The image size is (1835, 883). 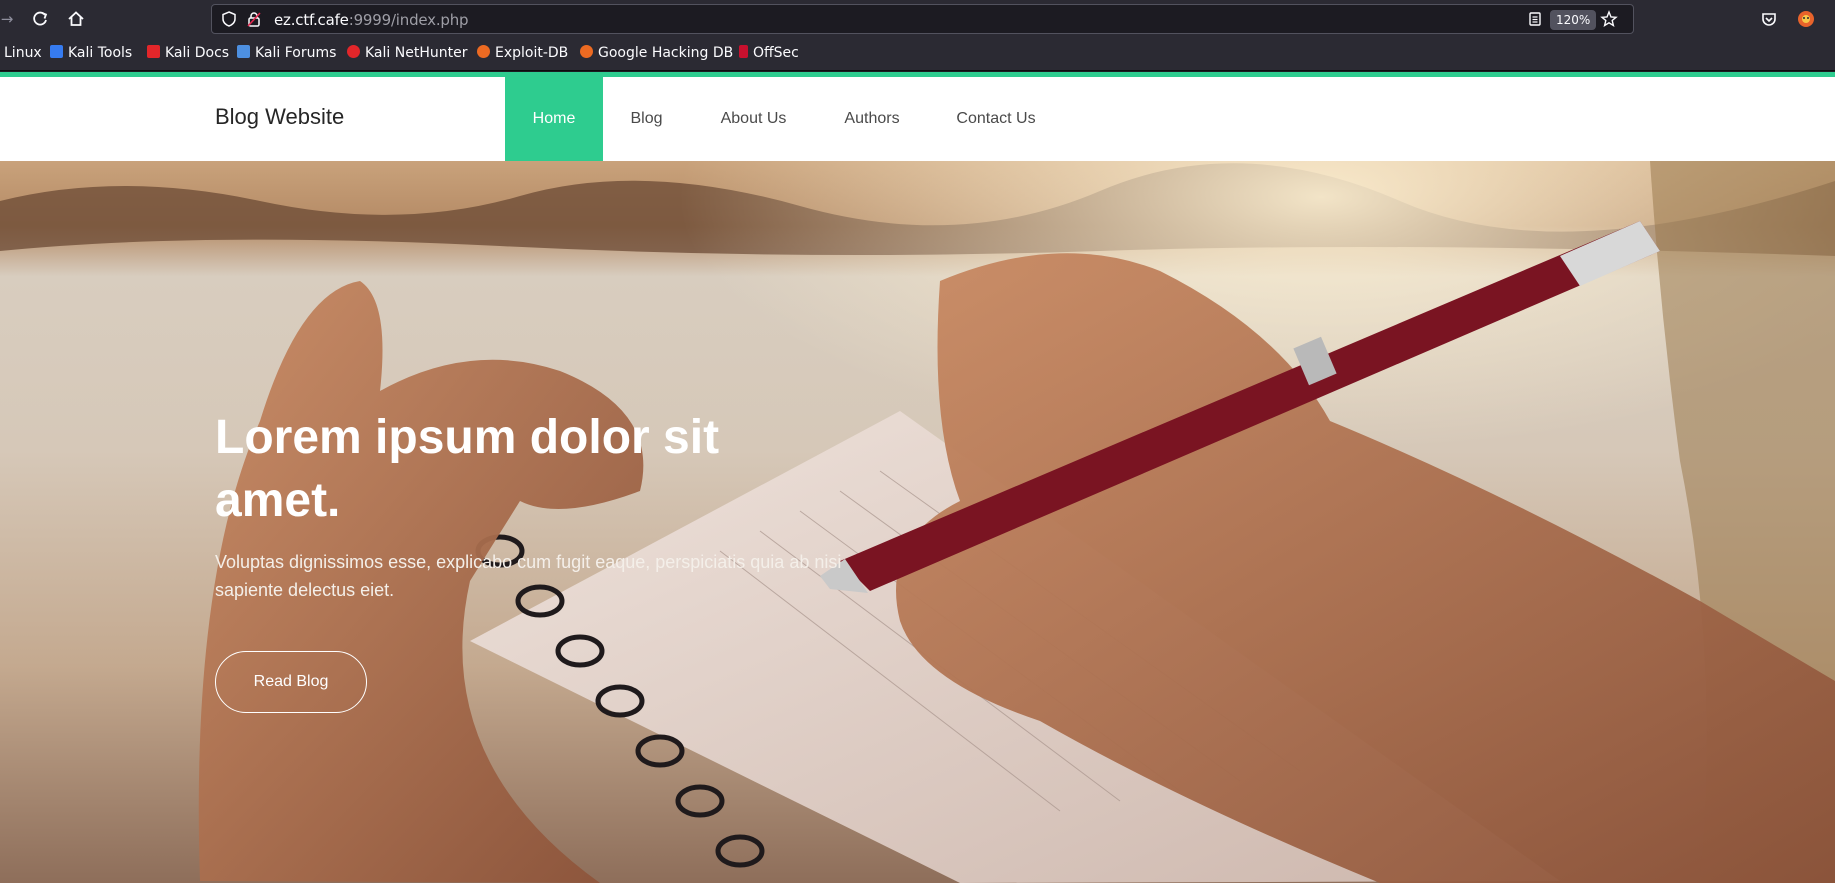 I want to click on read-blog-button: Read Blog, so click(x=291, y=682).